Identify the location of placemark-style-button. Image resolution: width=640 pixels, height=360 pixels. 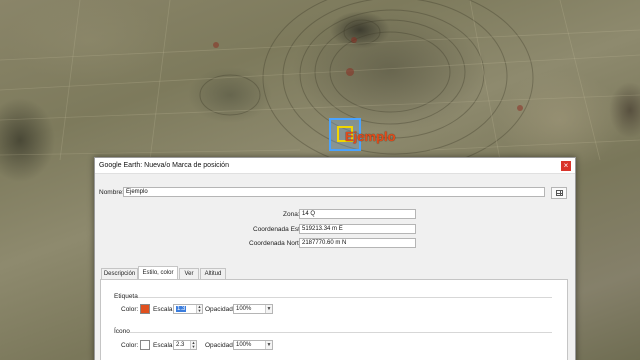
(559, 193).